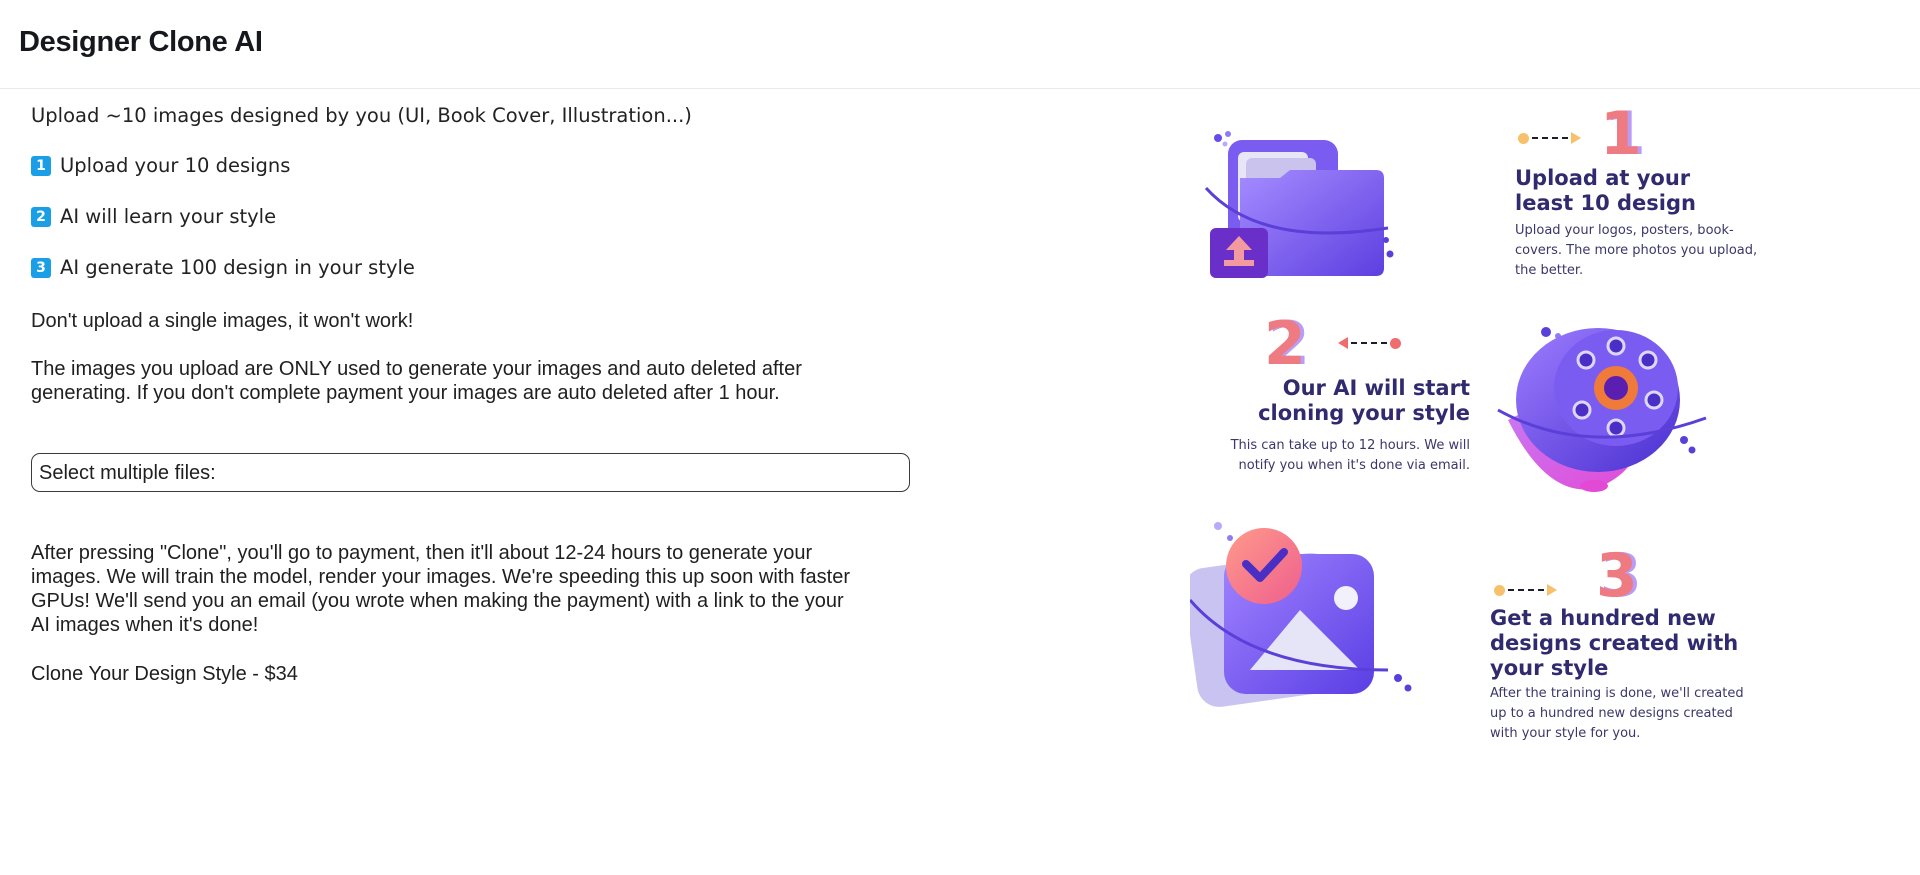 This screenshot has width=1920, height=875. I want to click on info-step-3-number: 3, so click(1617, 576).